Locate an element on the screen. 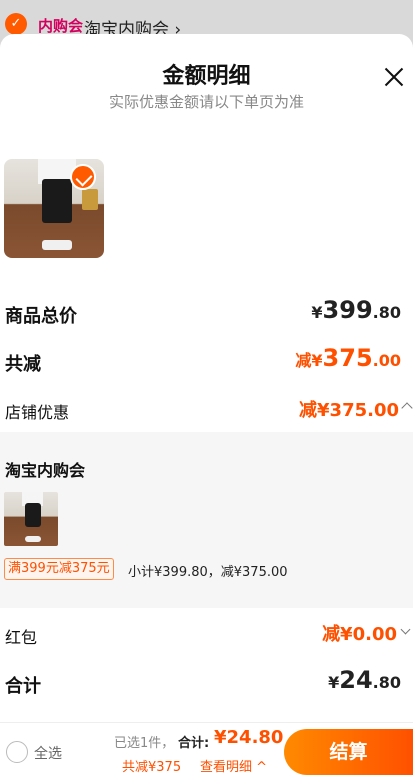 The height and width of the screenshot is (781, 413). select-all-label: 全选 is located at coordinates (48, 753).